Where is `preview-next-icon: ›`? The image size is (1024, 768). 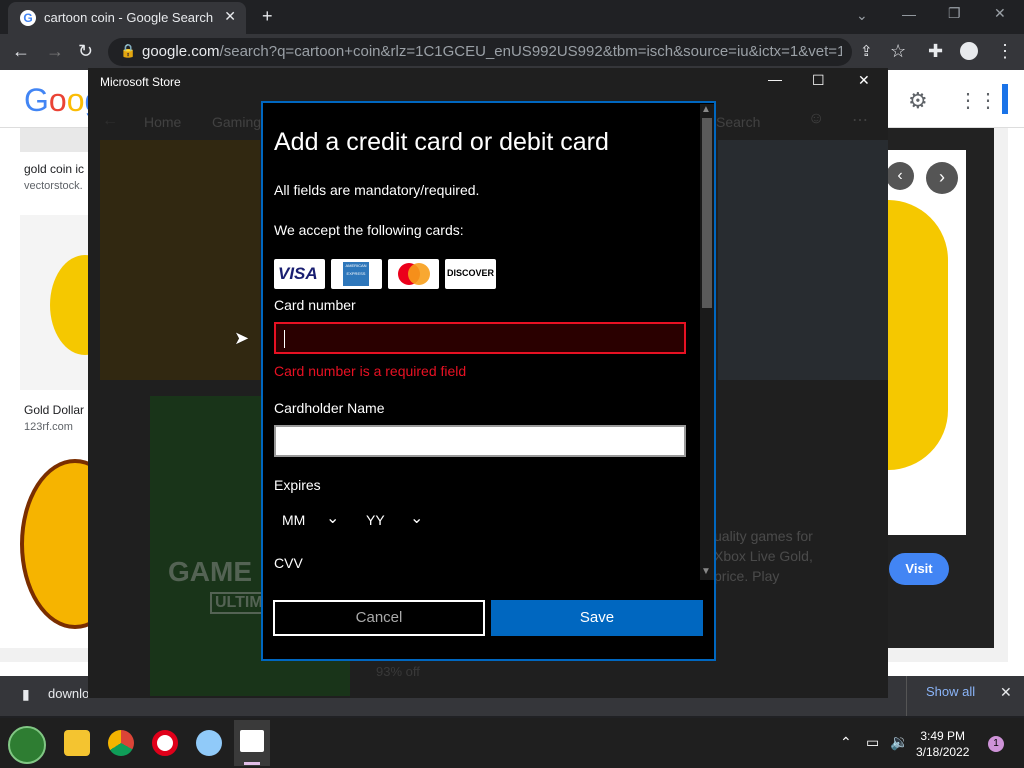
preview-next-icon: › is located at coordinates (942, 178).